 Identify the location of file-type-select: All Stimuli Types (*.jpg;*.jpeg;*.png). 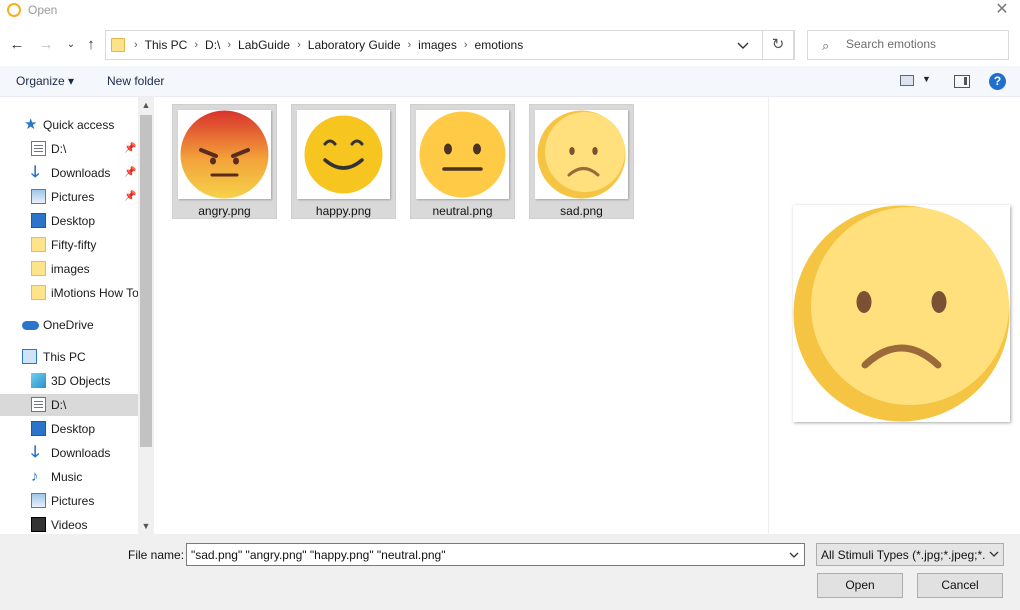
(910, 554).